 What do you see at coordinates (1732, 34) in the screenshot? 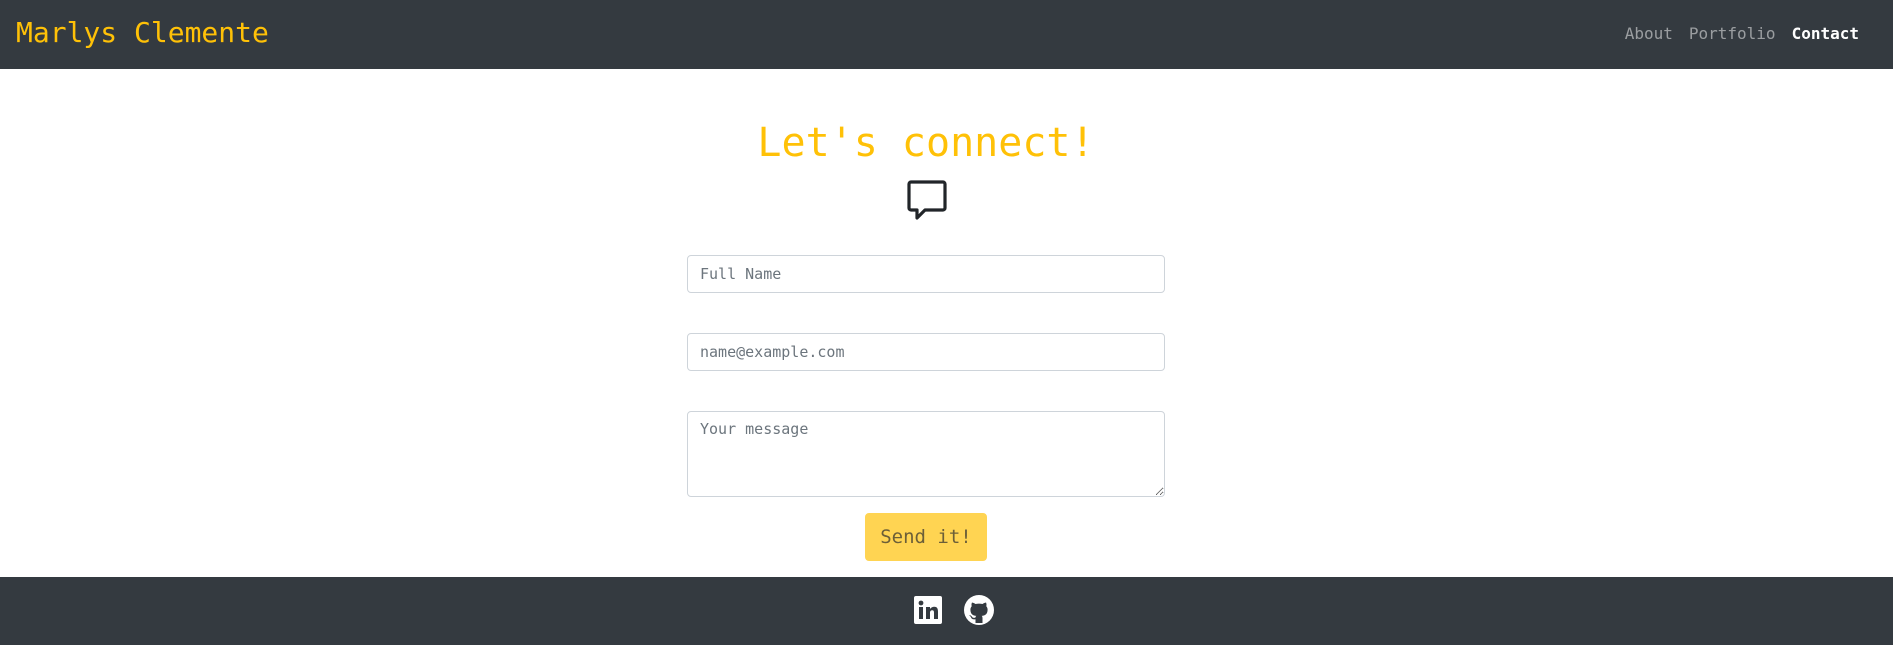
I see `nav-link-portfolio: Portfolio` at bounding box center [1732, 34].